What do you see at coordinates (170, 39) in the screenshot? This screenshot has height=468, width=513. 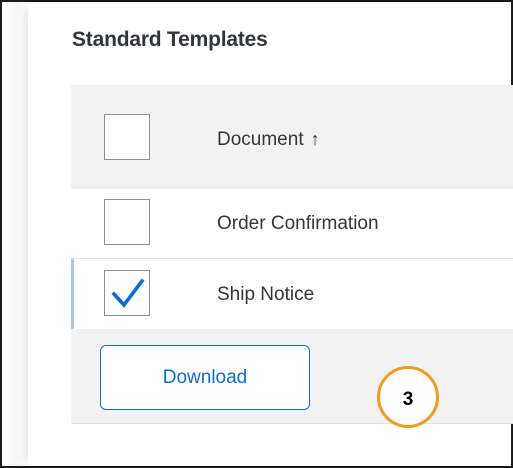 I see `section-title: Standard Templates` at bounding box center [170, 39].